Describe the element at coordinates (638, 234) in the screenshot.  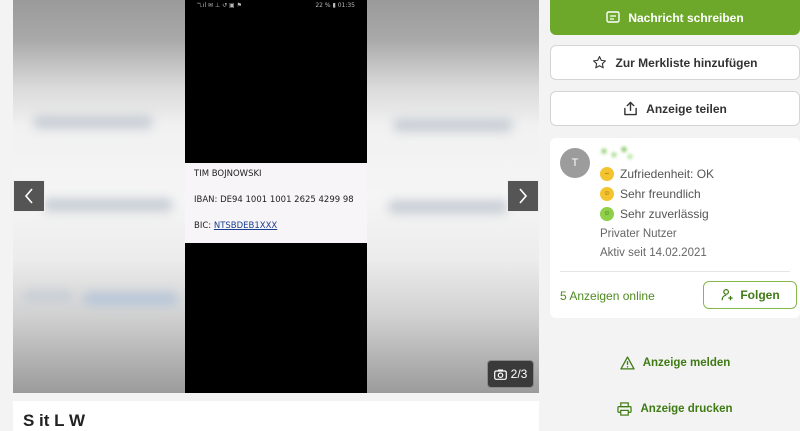
I see `seller-type: Privater Nutzer` at that location.